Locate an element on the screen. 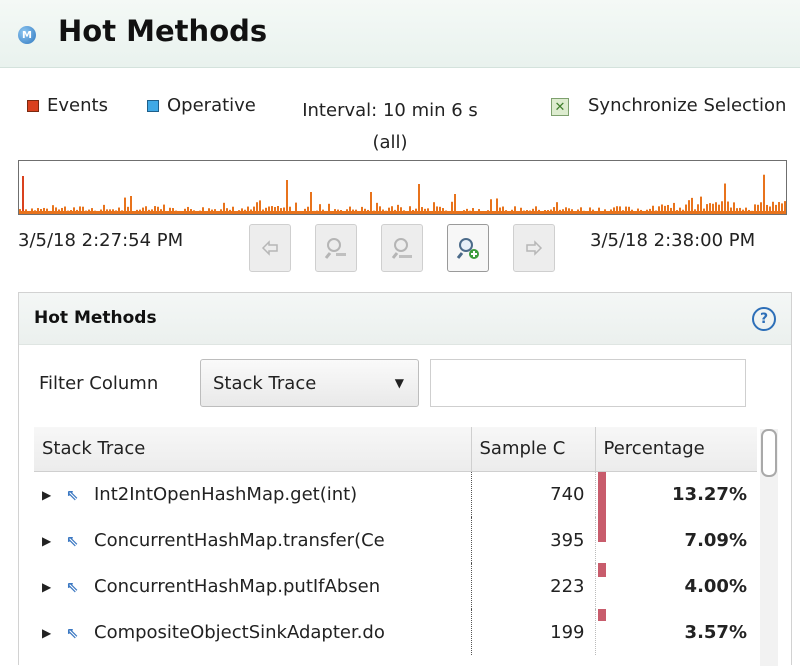 The height and width of the screenshot is (666, 800). percentage-value: 3.57% is located at coordinates (715, 632).